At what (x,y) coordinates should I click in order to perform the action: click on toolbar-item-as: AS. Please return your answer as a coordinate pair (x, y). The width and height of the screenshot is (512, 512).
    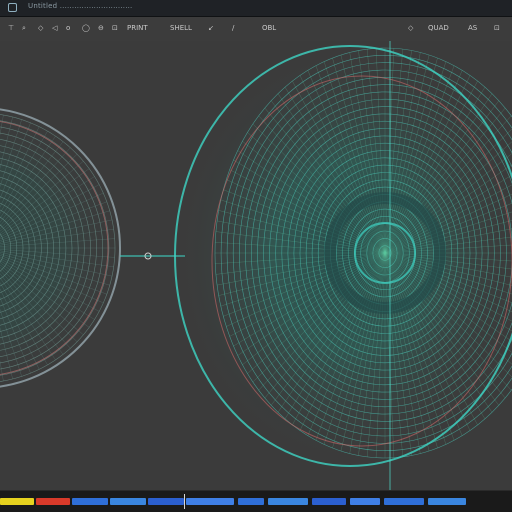
    Looking at the image, I should click on (472, 28).